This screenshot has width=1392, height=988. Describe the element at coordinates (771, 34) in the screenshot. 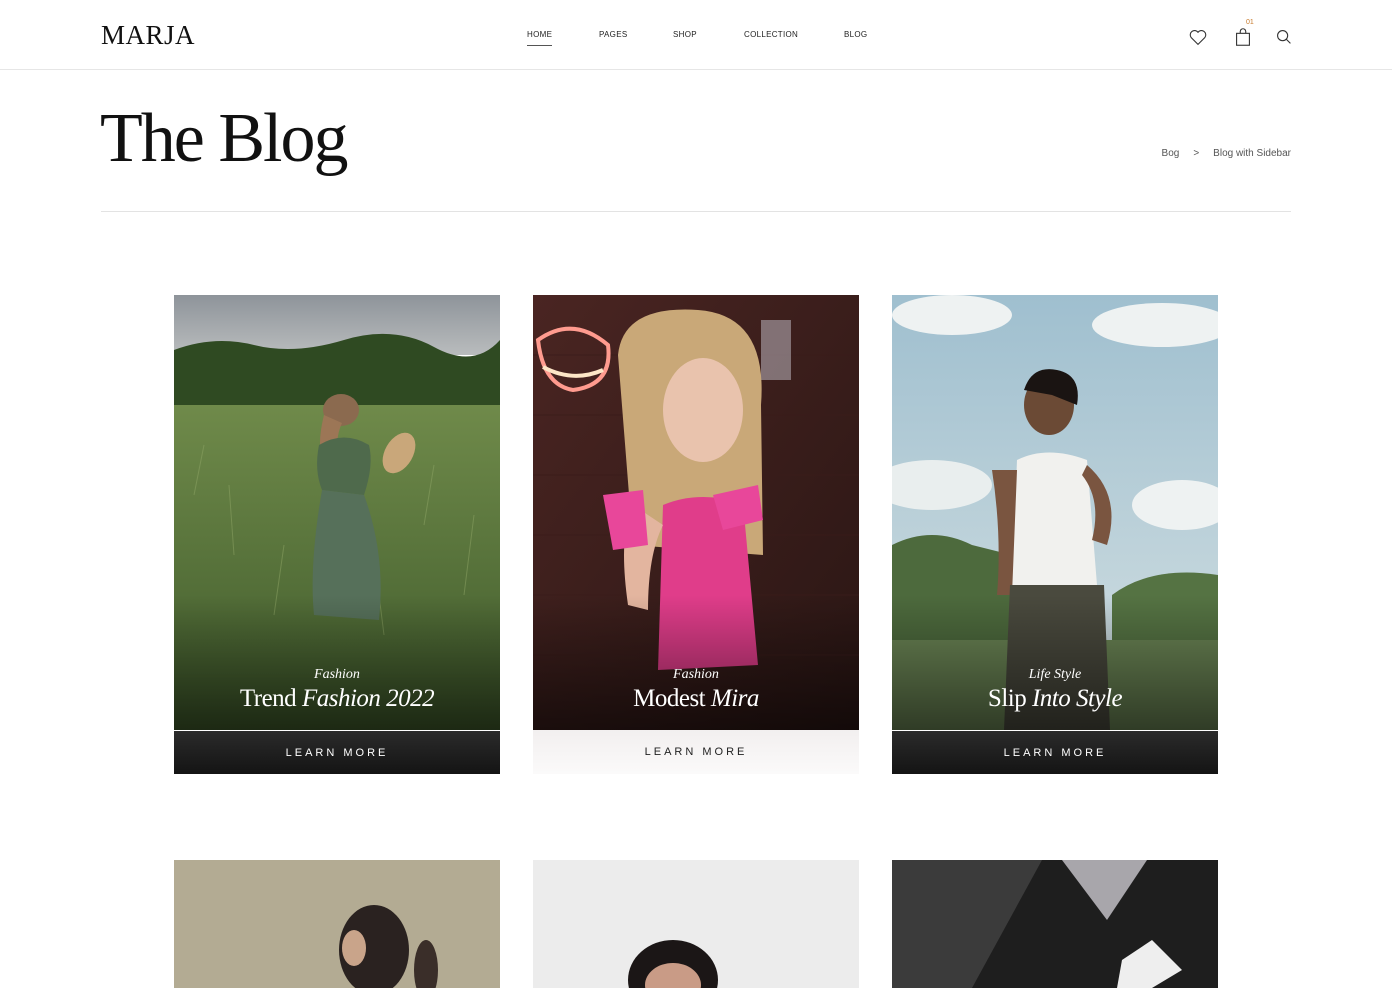

I see `nav-item-collection: COLLECTION` at that location.